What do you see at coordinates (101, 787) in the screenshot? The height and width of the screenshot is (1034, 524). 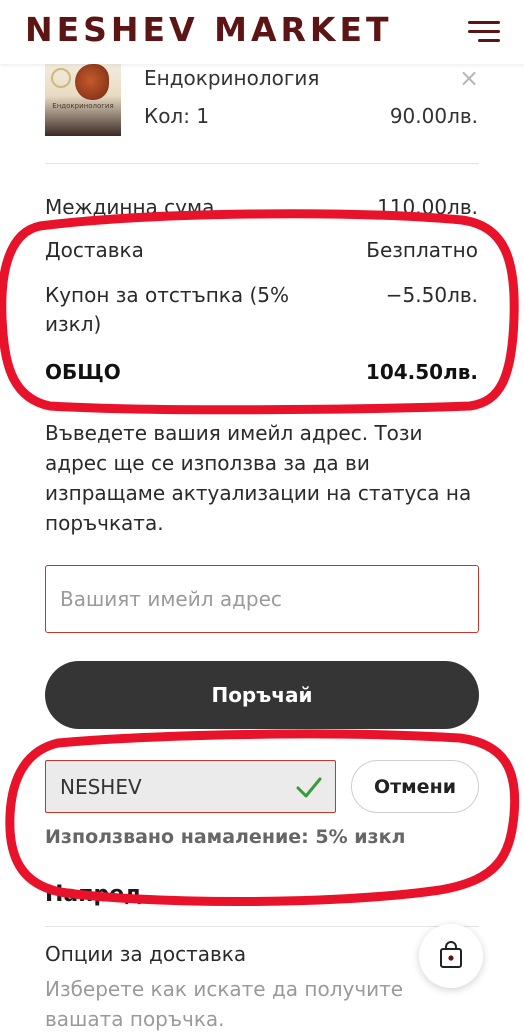 I see `coupon-code-value: NESHEV` at bounding box center [101, 787].